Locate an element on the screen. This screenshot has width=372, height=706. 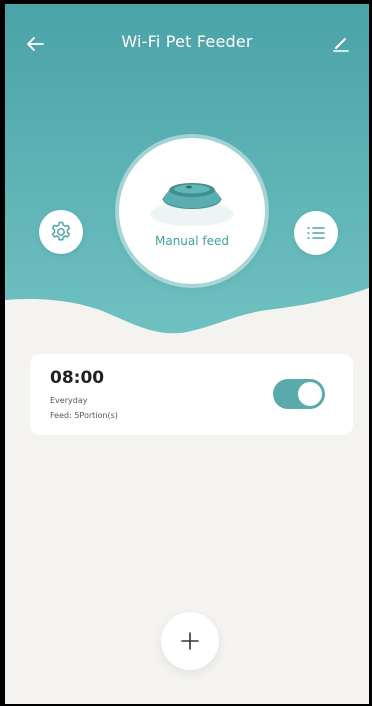
schedule-item: 08:00 Everyday Feed: 5Portion(s) is located at coordinates (191, 394).